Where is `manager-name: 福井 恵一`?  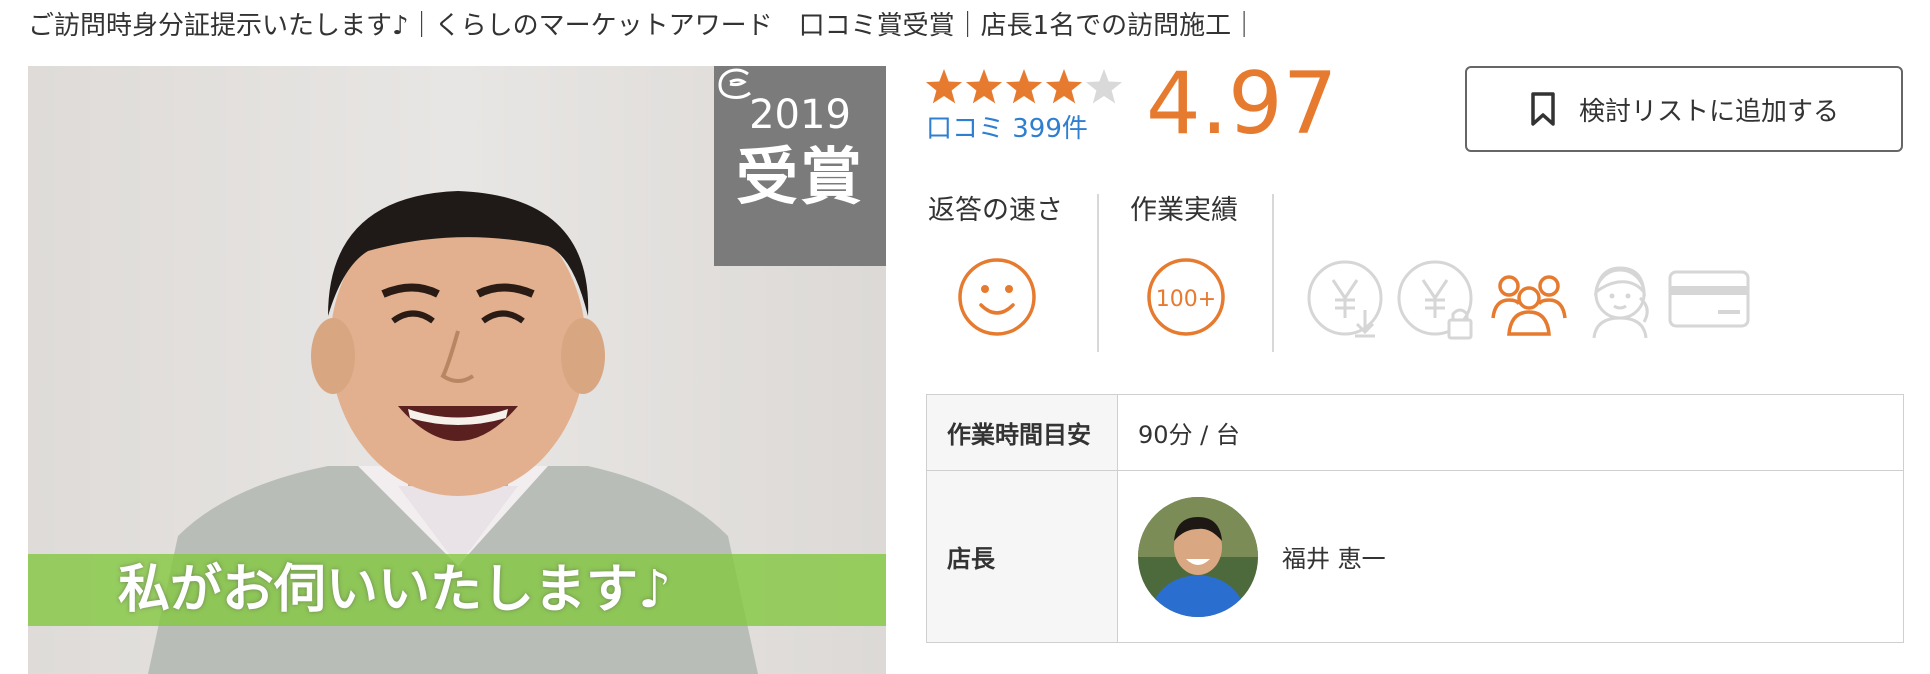
manager-name: 福井 恵一 is located at coordinates (1334, 559).